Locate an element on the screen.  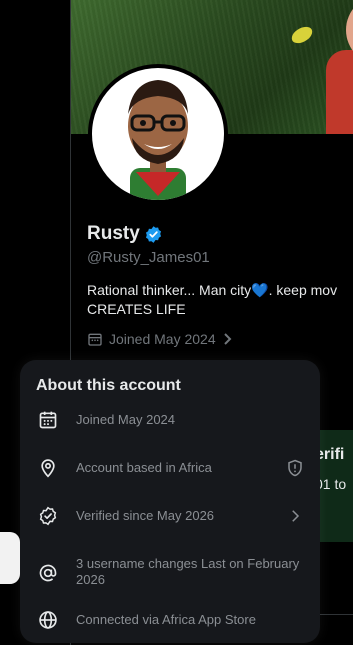
banner-player-shirt is located at coordinates (339, 92).